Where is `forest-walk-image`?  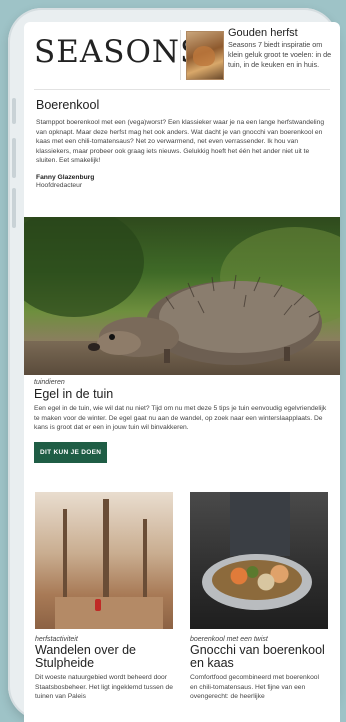
forest-walk-image is located at coordinates (104, 560).